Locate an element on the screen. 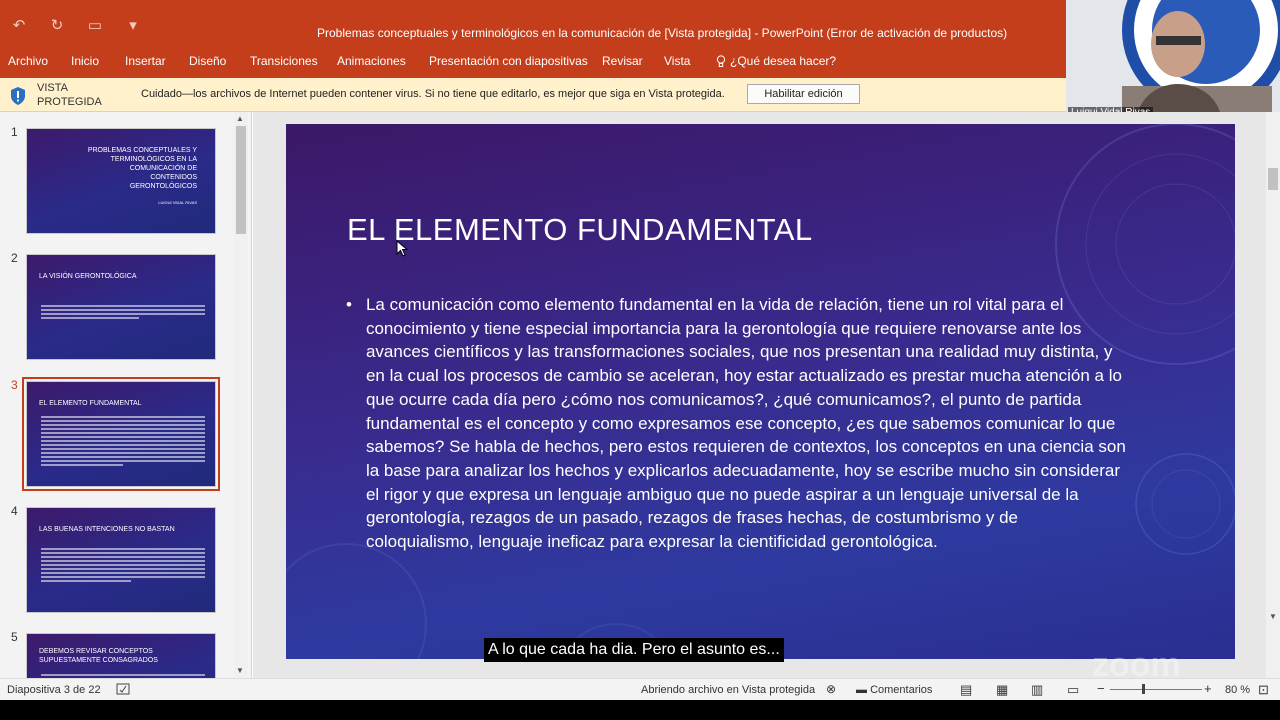  zoom-level: 80 % is located at coordinates (1237, 690).